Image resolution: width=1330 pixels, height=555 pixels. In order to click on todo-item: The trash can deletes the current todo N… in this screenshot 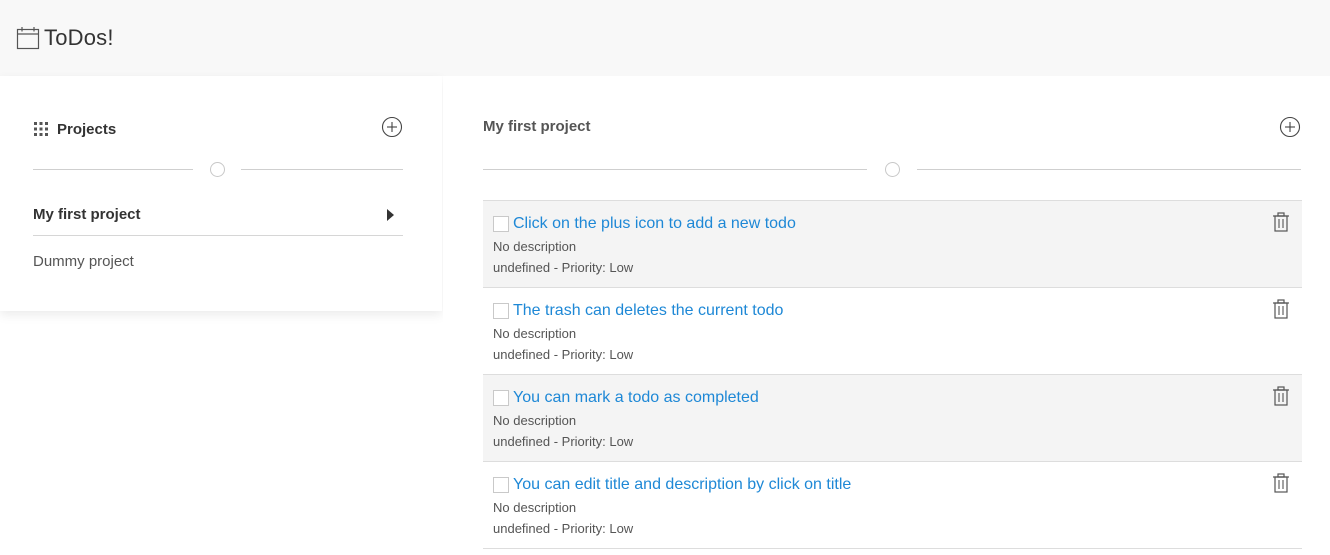, I will do `click(892, 331)`.